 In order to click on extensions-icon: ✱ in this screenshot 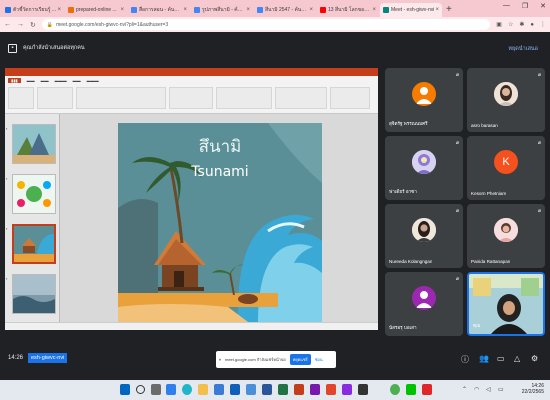, I will do `click(521, 24)`.